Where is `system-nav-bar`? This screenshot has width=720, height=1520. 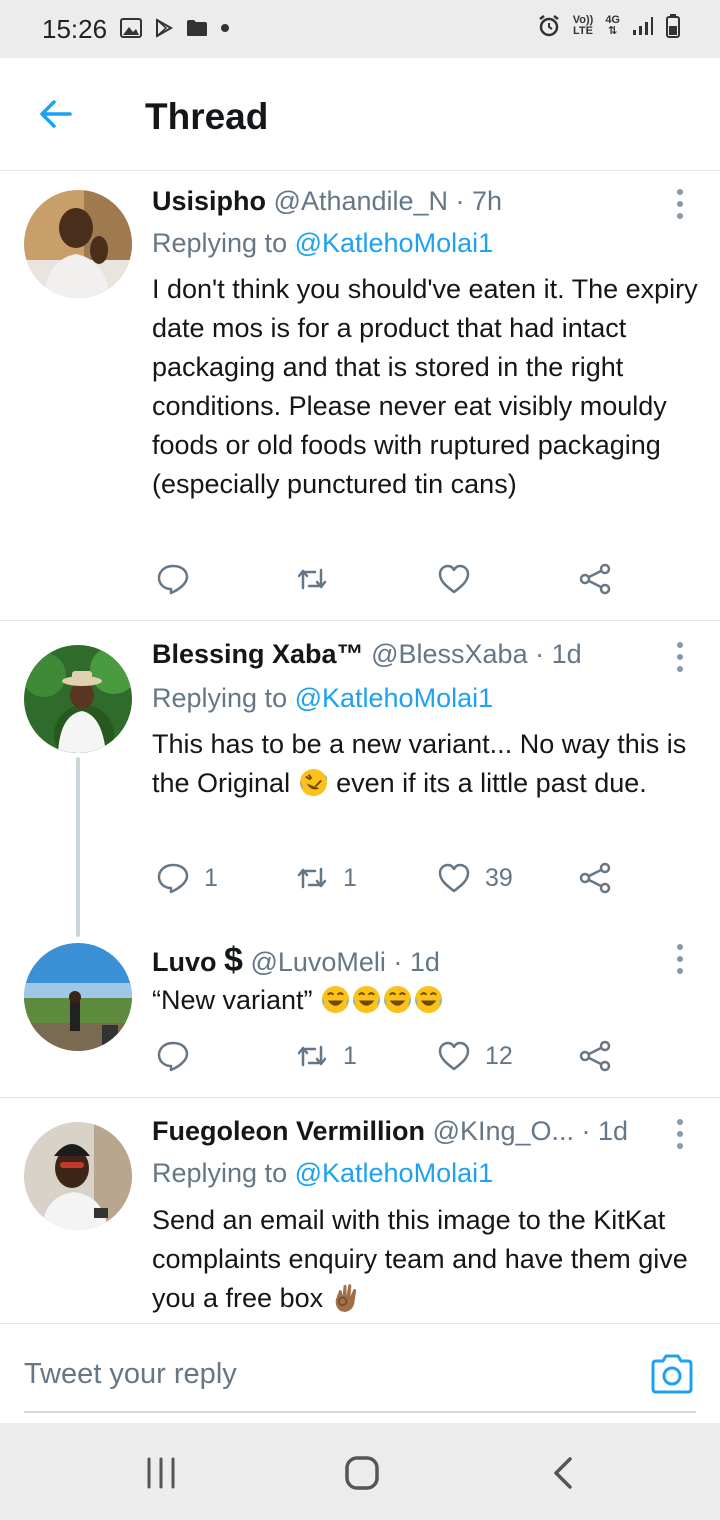 system-nav-bar is located at coordinates (360, 1471).